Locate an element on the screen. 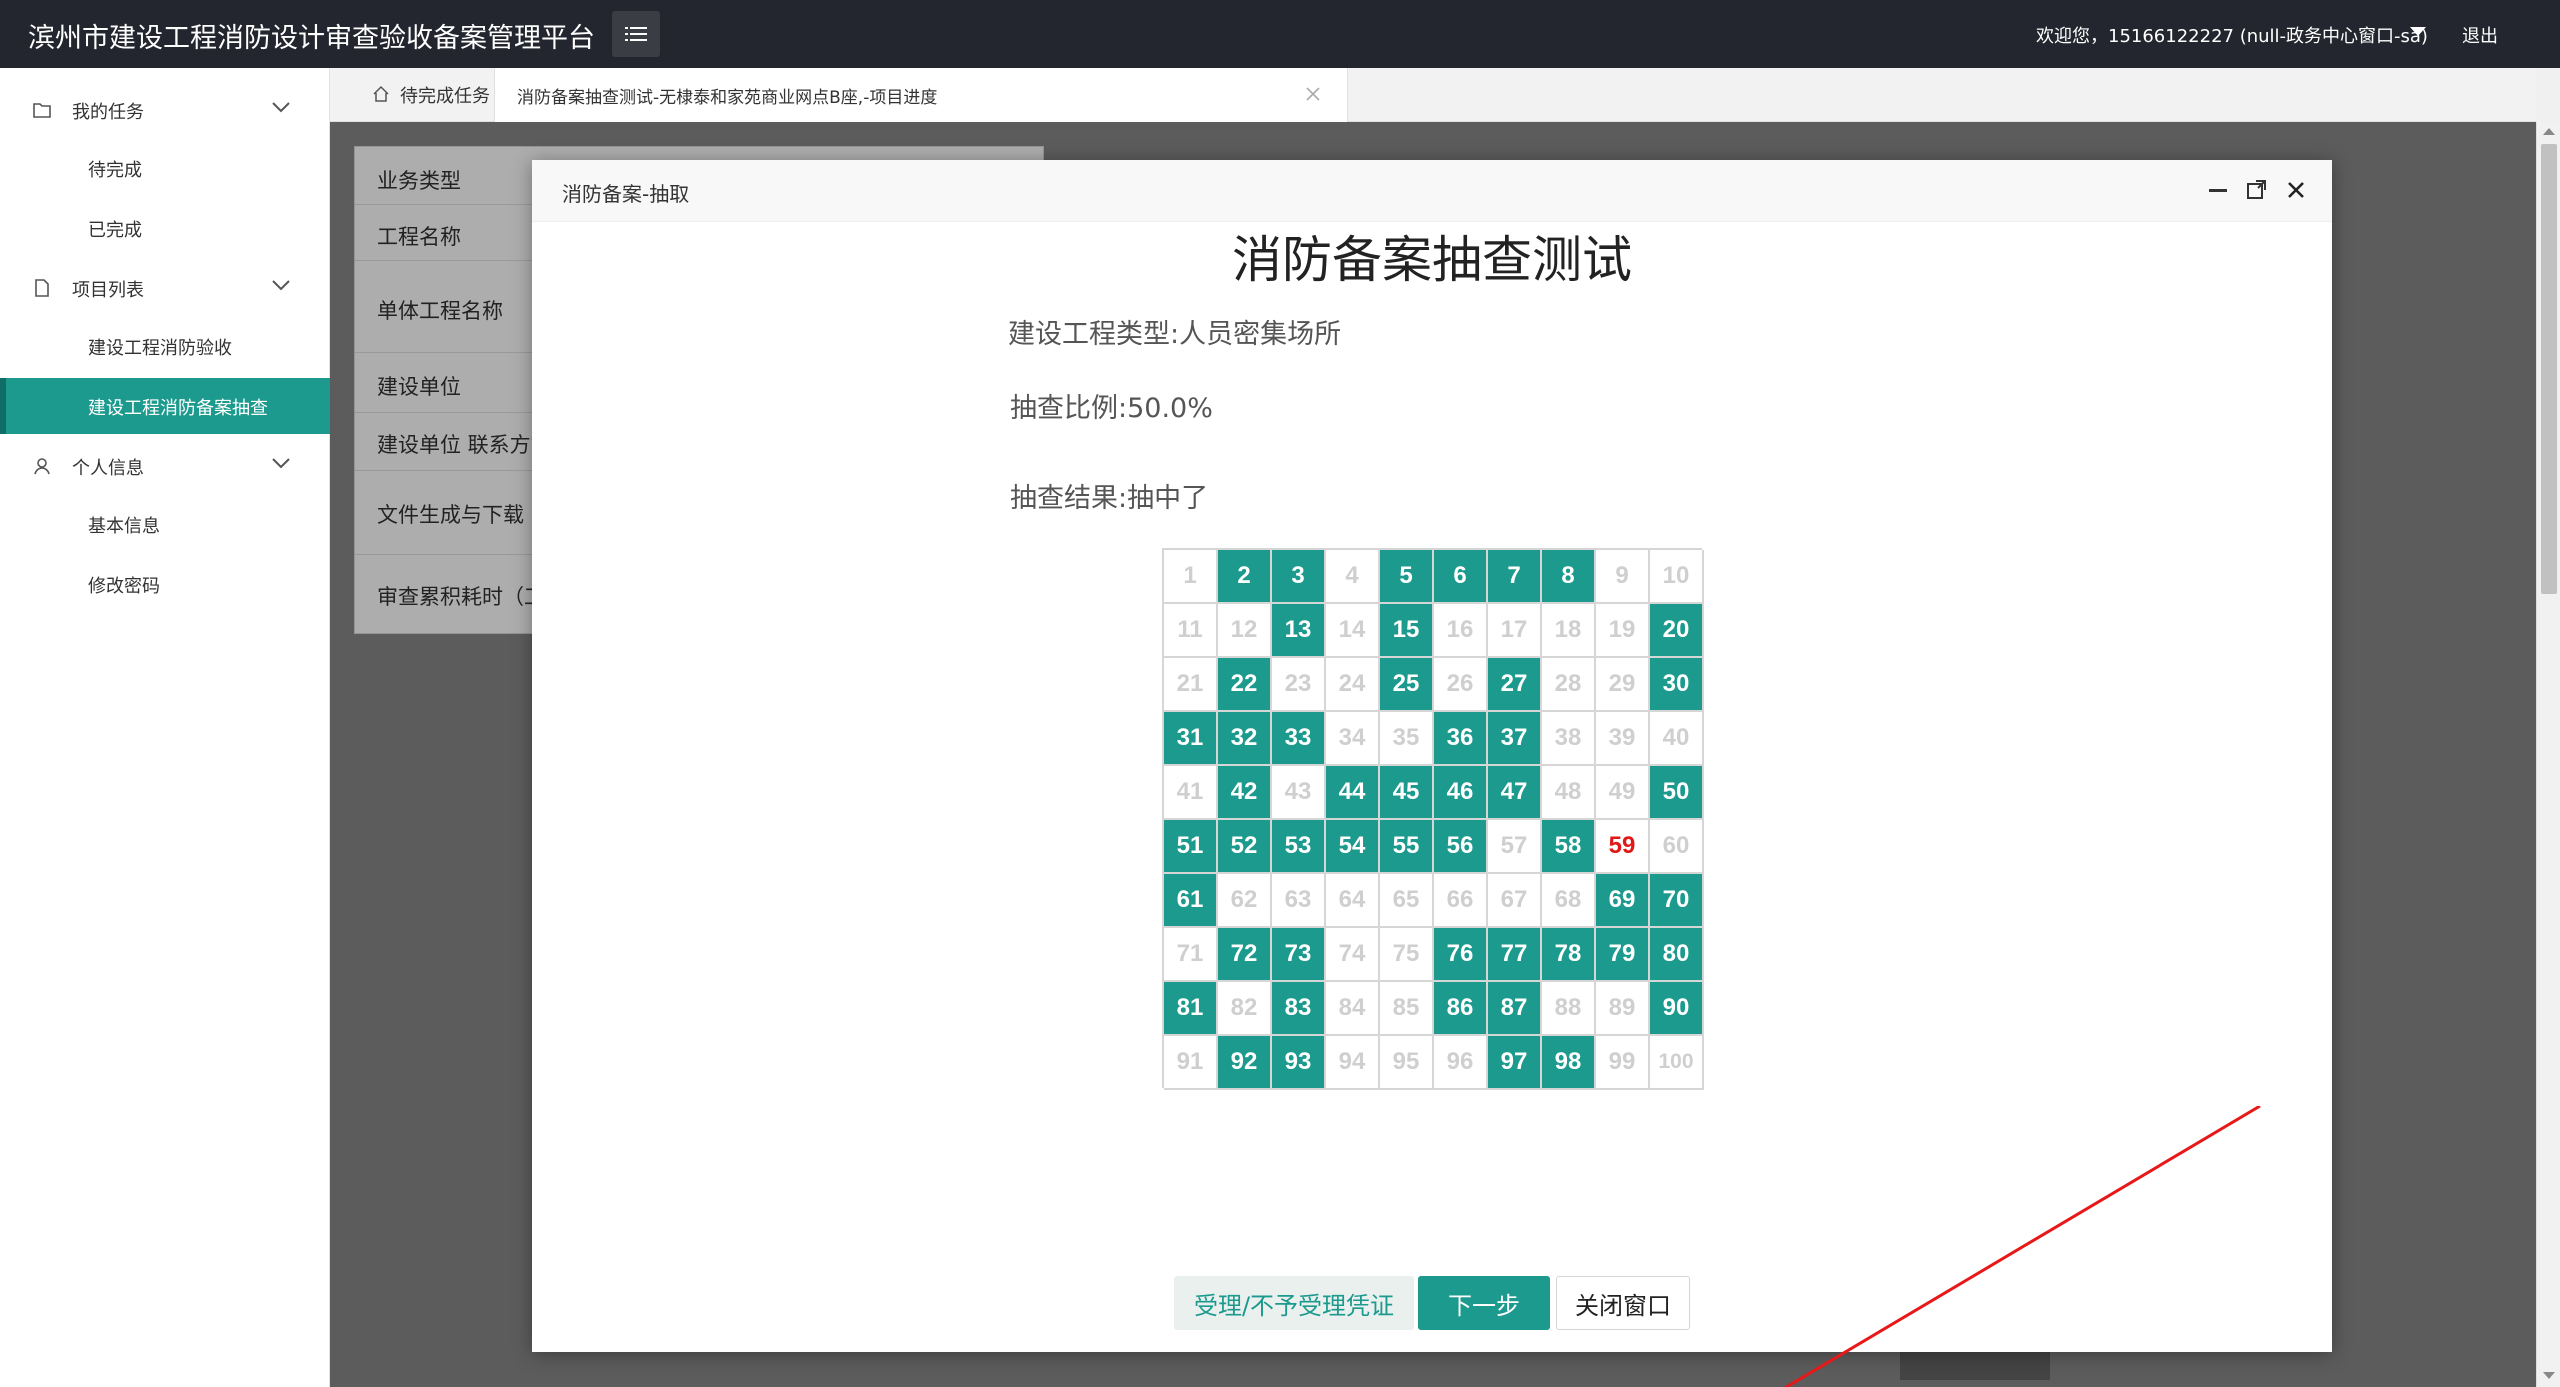 This screenshot has width=2560, height=1387. sidebar-item-fire-acceptance: 建设工程消防验收 is located at coordinates (165, 346).